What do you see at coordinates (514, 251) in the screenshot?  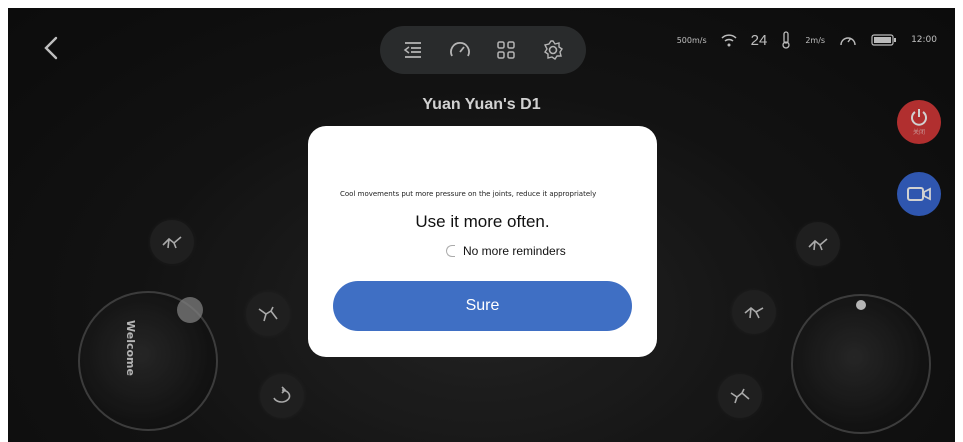 I see `checkbox-label: No more reminders` at bounding box center [514, 251].